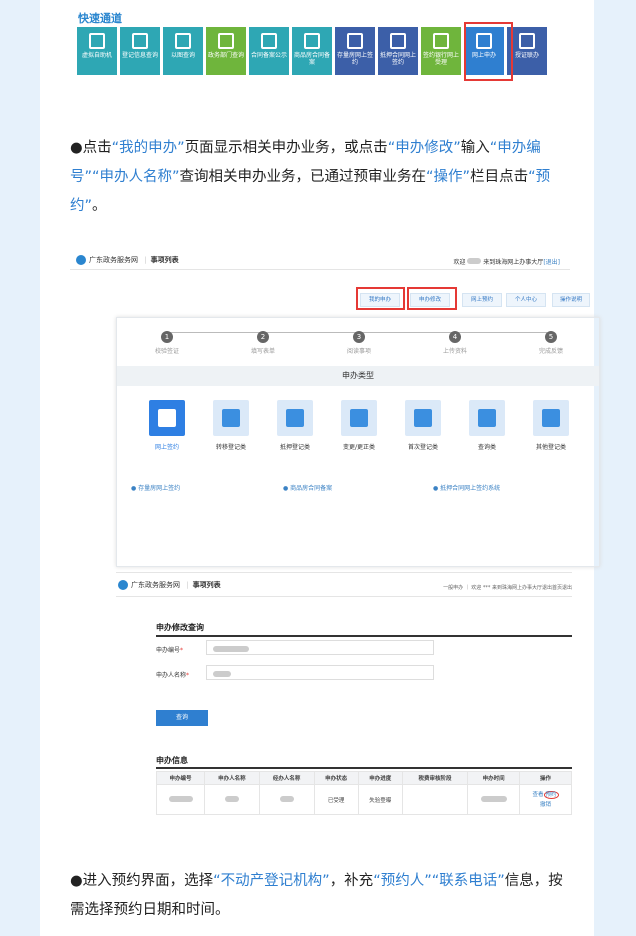 The width and height of the screenshot is (636, 936). Describe the element at coordinates (355, 51) in the screenshot. I see `quick-tile: 存量房网上签约` at that location.